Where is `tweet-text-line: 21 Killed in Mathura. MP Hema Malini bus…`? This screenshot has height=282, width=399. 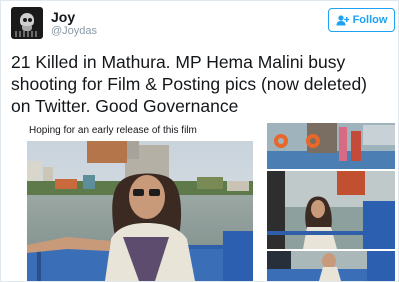
tweet-text-line: 21 Killed in Mathura. MP Hema Malini bus… is located at coordinates (178, 62).